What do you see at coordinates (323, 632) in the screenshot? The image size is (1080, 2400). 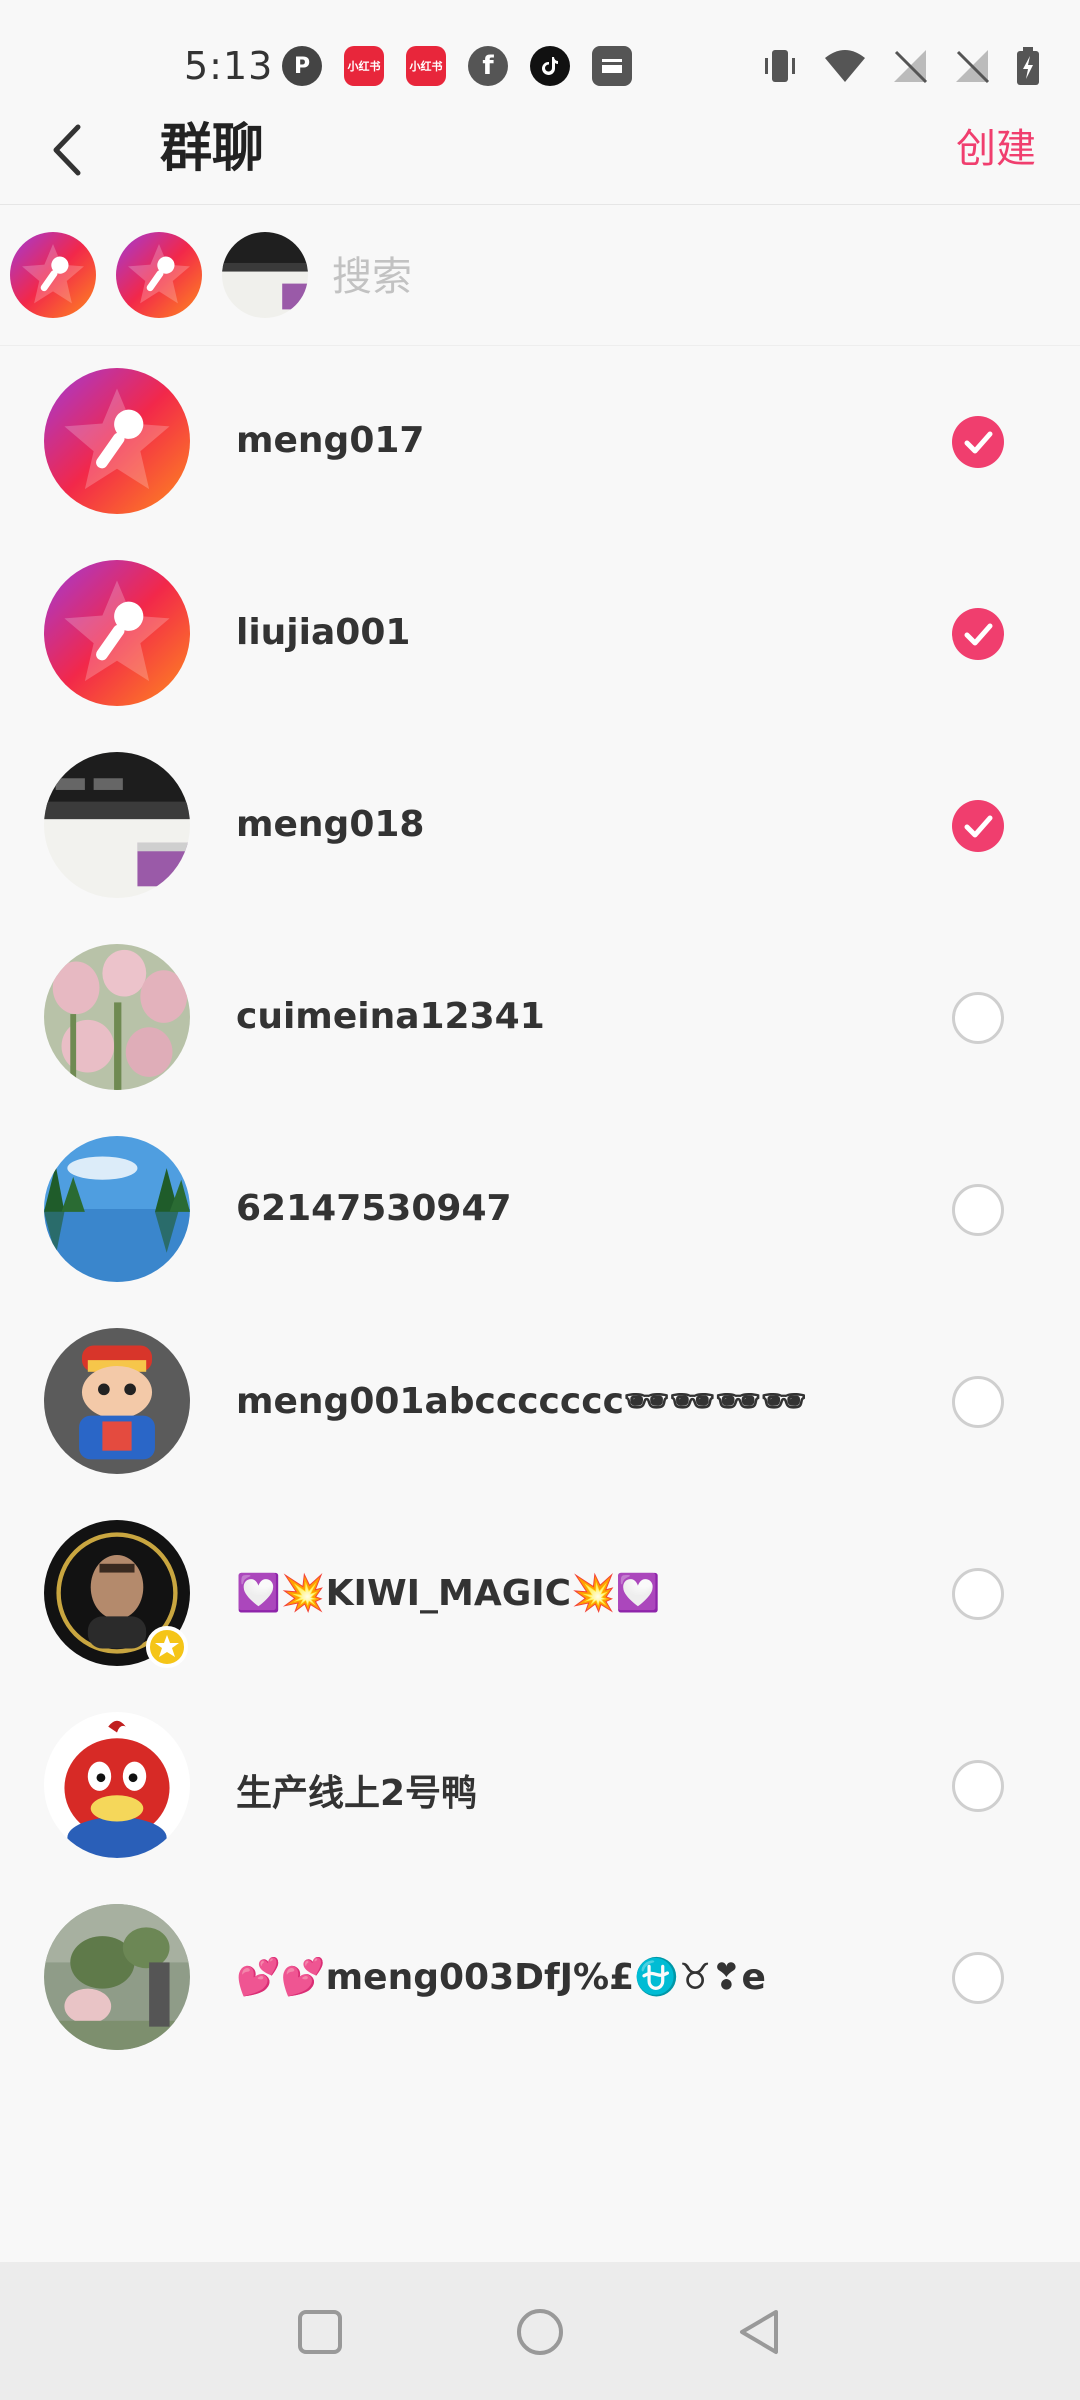 I see `contact-name: liujia001` at bounding box center [323, 632].